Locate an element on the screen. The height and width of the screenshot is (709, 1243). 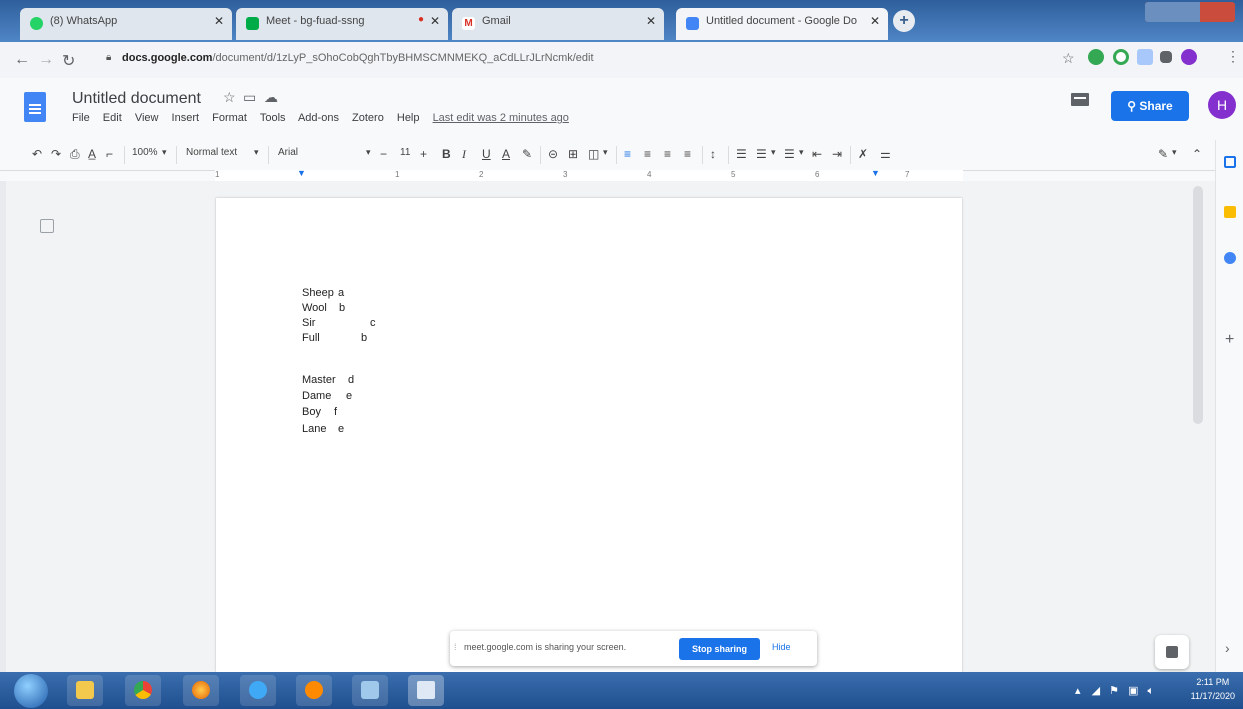
keep-icon is located at coordinates (1230, 212).